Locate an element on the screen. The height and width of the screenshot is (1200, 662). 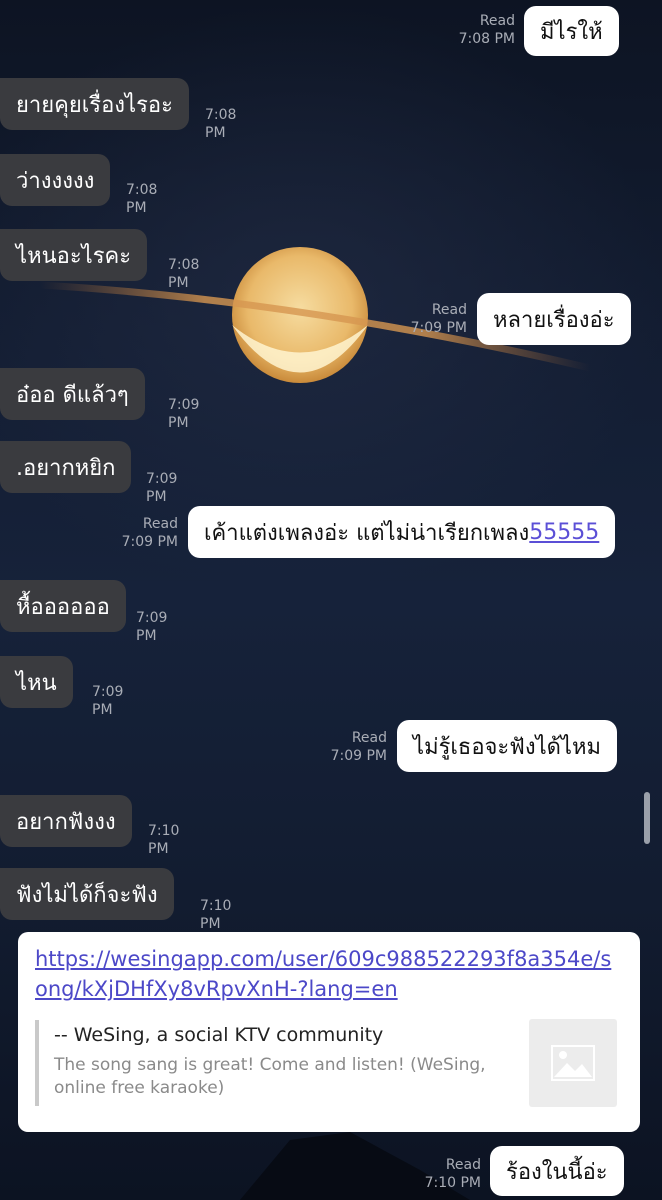
message-text: ไม่รู้เธอจะฟังได้ไหม is located at coordinates (507, 747).